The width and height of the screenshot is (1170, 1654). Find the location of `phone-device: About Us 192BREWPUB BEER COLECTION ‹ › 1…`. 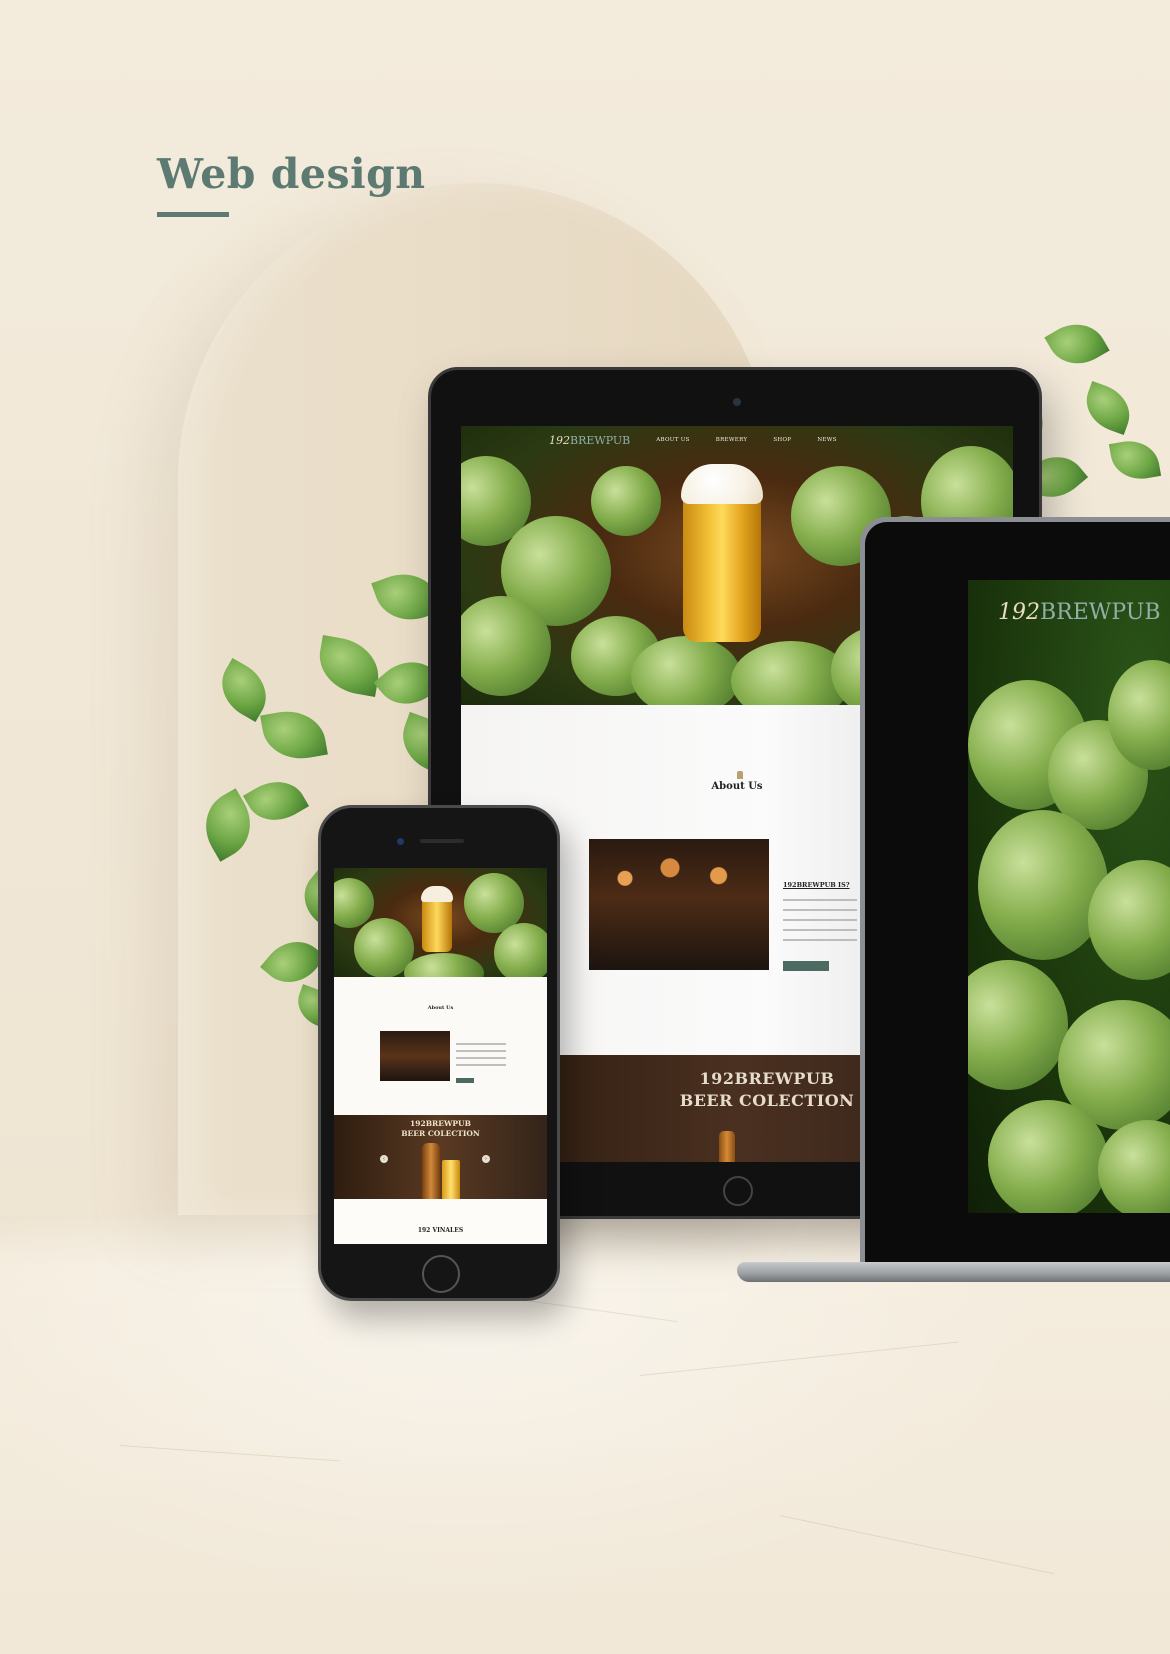

phone-device: About Us 192BREWPUB BEER COLECTION ‹ › 1… is located at coordinates (439, 1053).